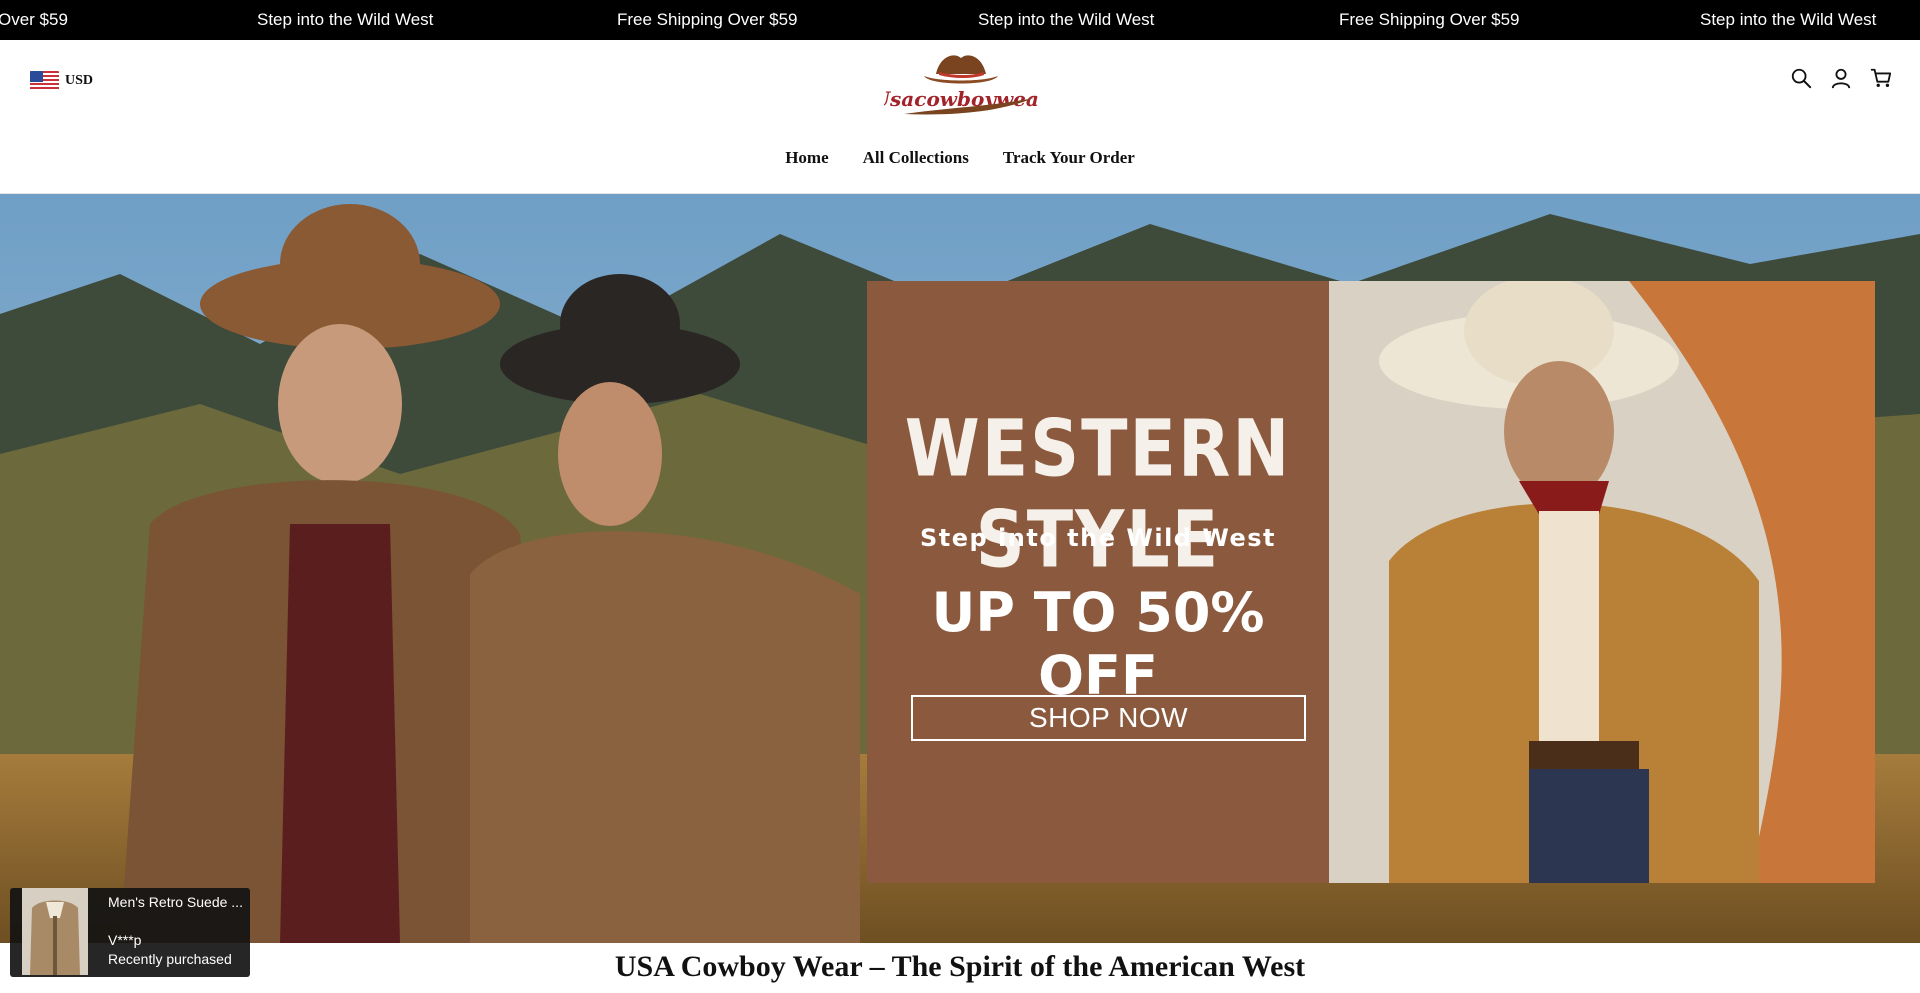  I want to click on nav-item-all-collections: All Collections, so click(916, 158).